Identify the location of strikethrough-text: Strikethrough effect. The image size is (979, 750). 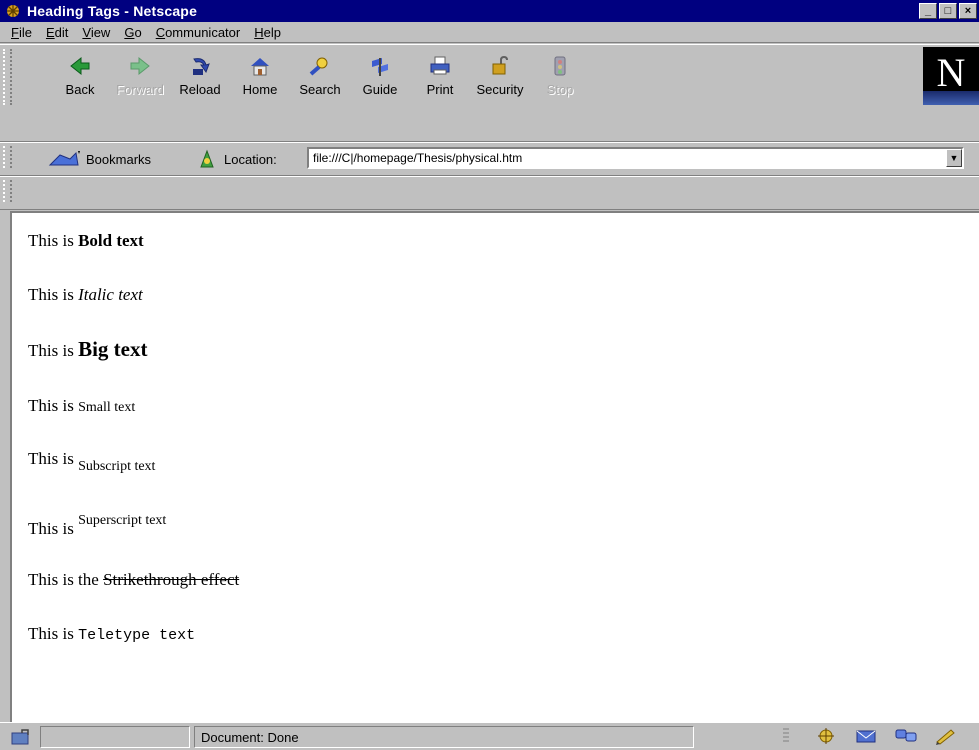
(171, 579).